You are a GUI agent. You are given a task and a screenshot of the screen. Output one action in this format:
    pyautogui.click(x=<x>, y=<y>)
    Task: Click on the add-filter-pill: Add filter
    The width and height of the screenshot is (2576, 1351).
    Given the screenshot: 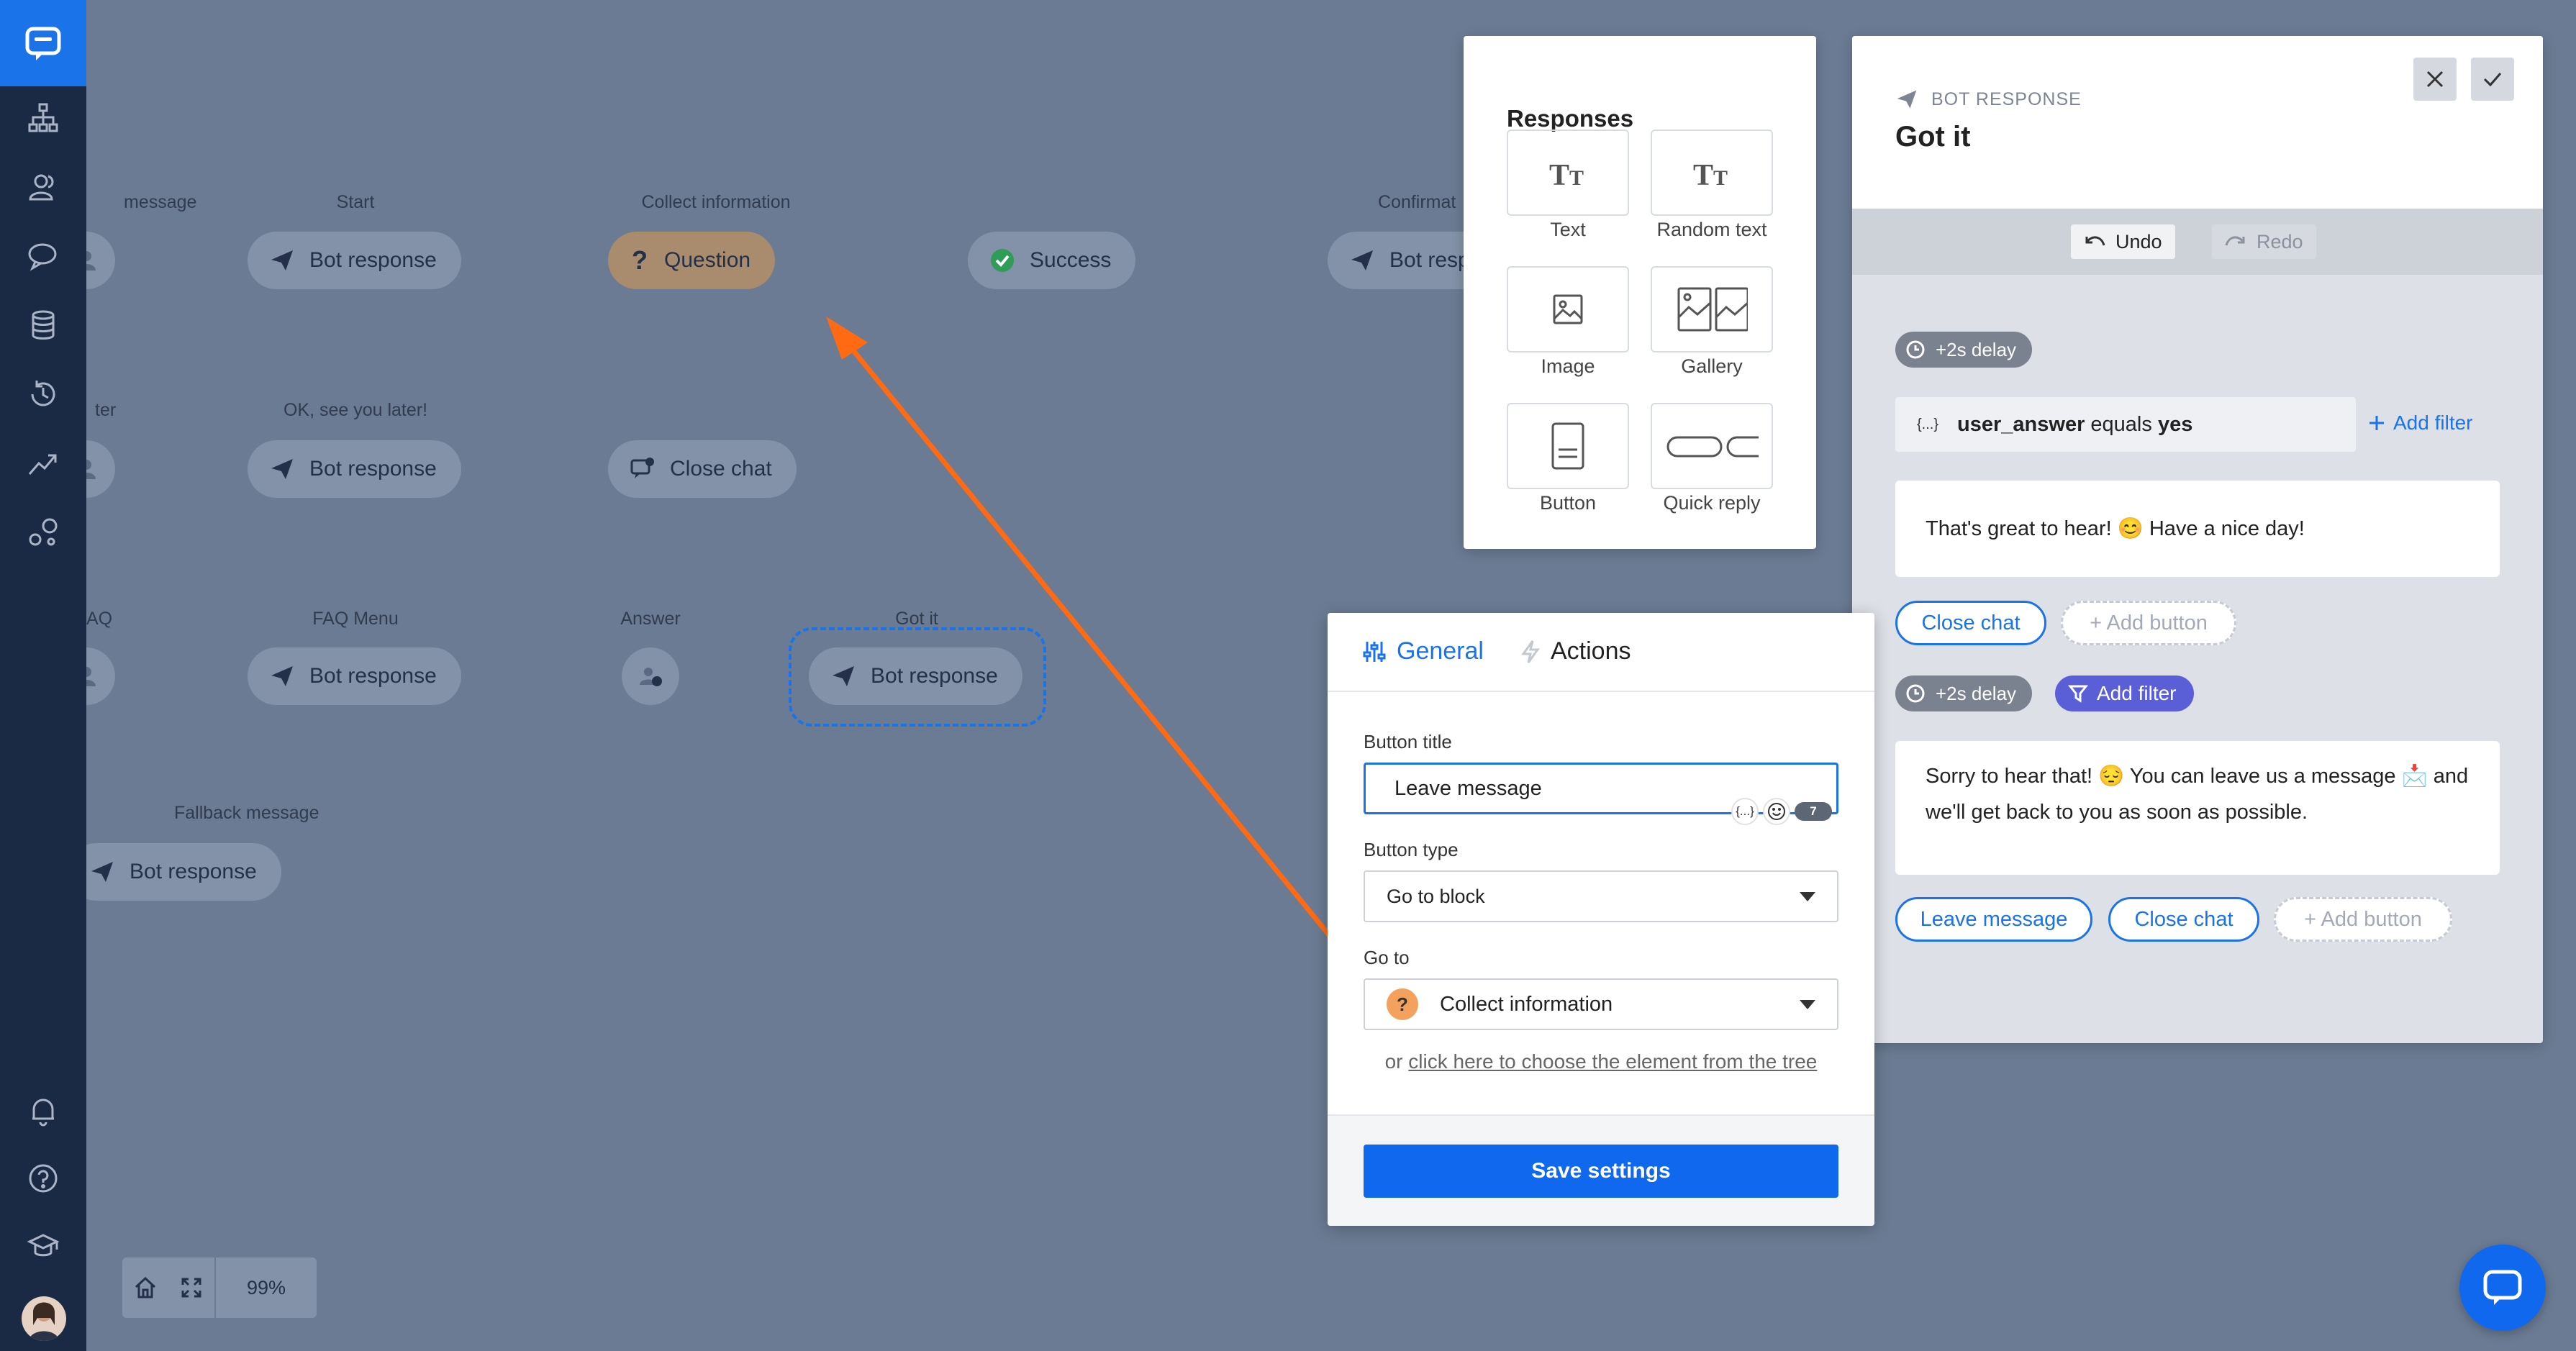 What is the action you would take?
    pyautogui.click(x=2124, y=693)
    